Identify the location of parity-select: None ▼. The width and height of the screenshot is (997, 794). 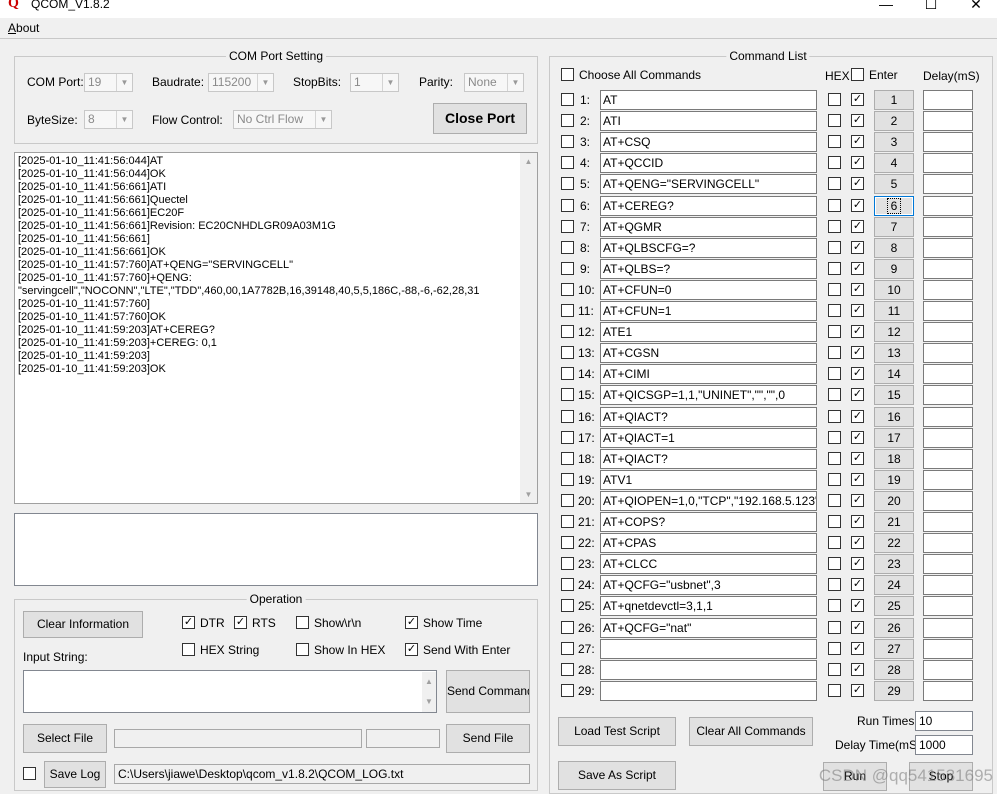
(494, 82).